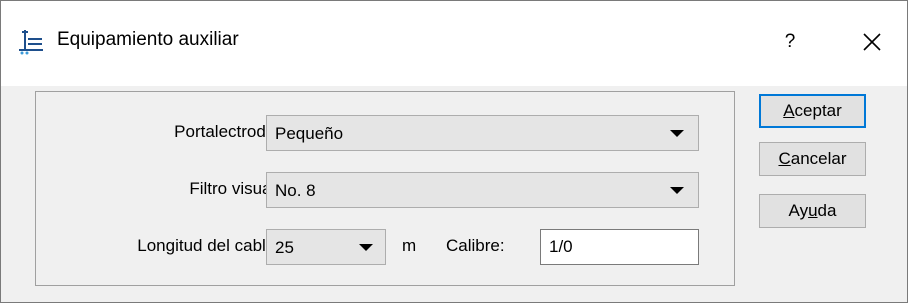  I want to click on window-title: Equipamiento auxiliar, so click(148, 39).